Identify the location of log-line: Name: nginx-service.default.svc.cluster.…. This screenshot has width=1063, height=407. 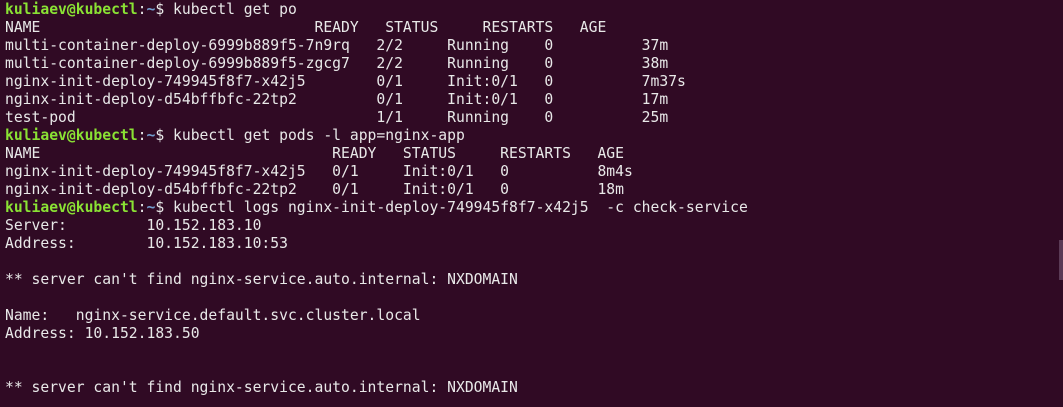
(213, 315).